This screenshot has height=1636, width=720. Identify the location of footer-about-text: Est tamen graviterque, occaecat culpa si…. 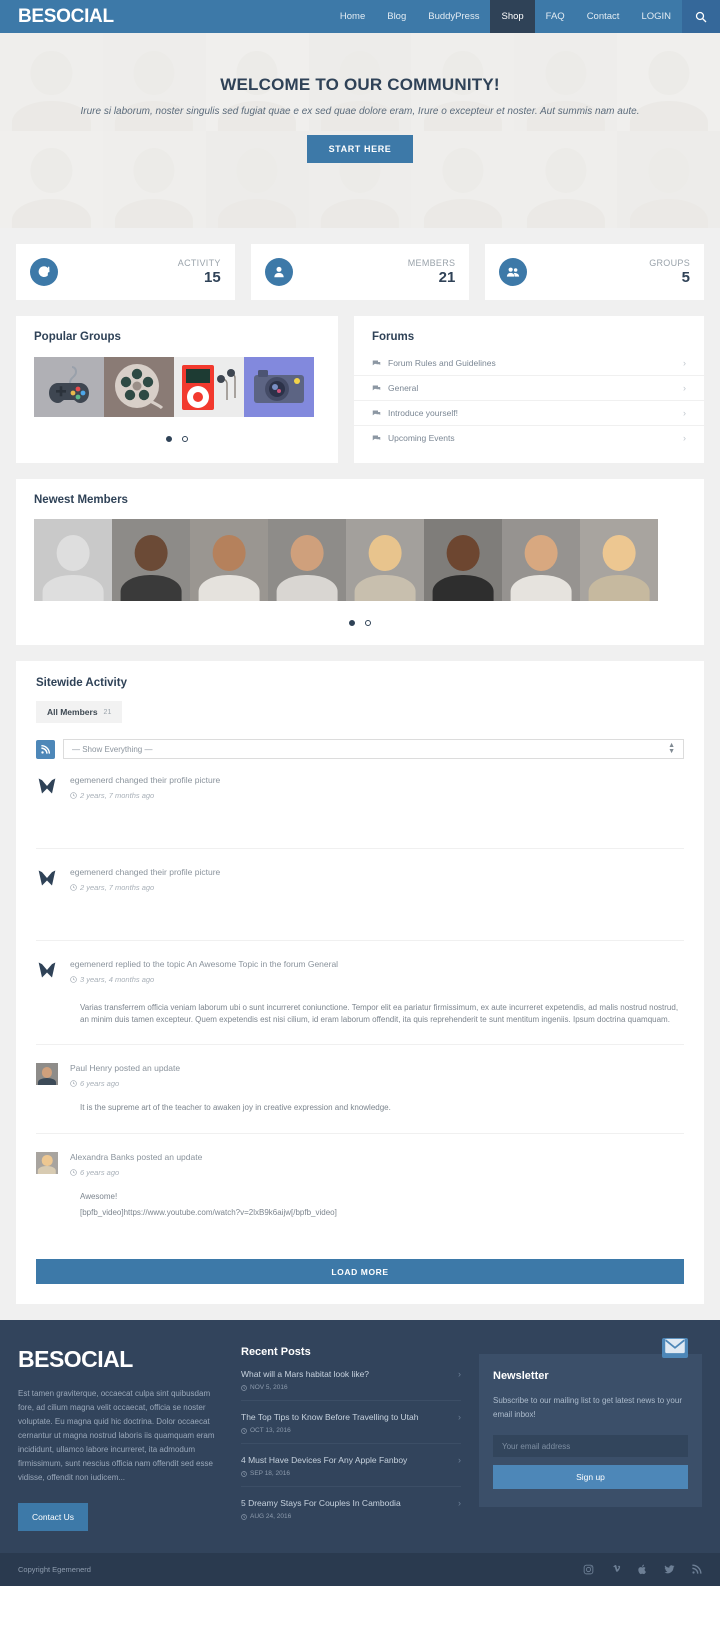
(116, 1436).